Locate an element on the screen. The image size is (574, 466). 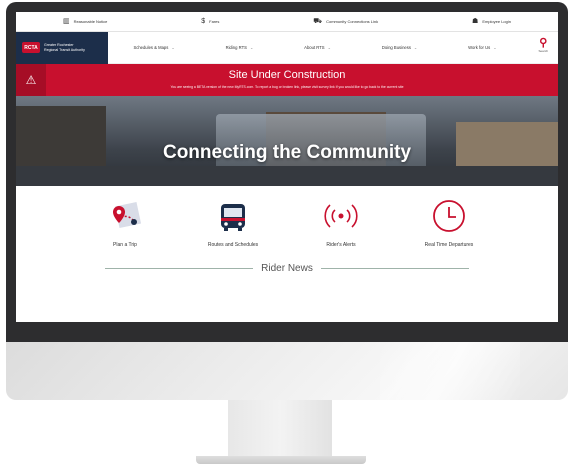
bus-icon is located at coordinates (233, 216).